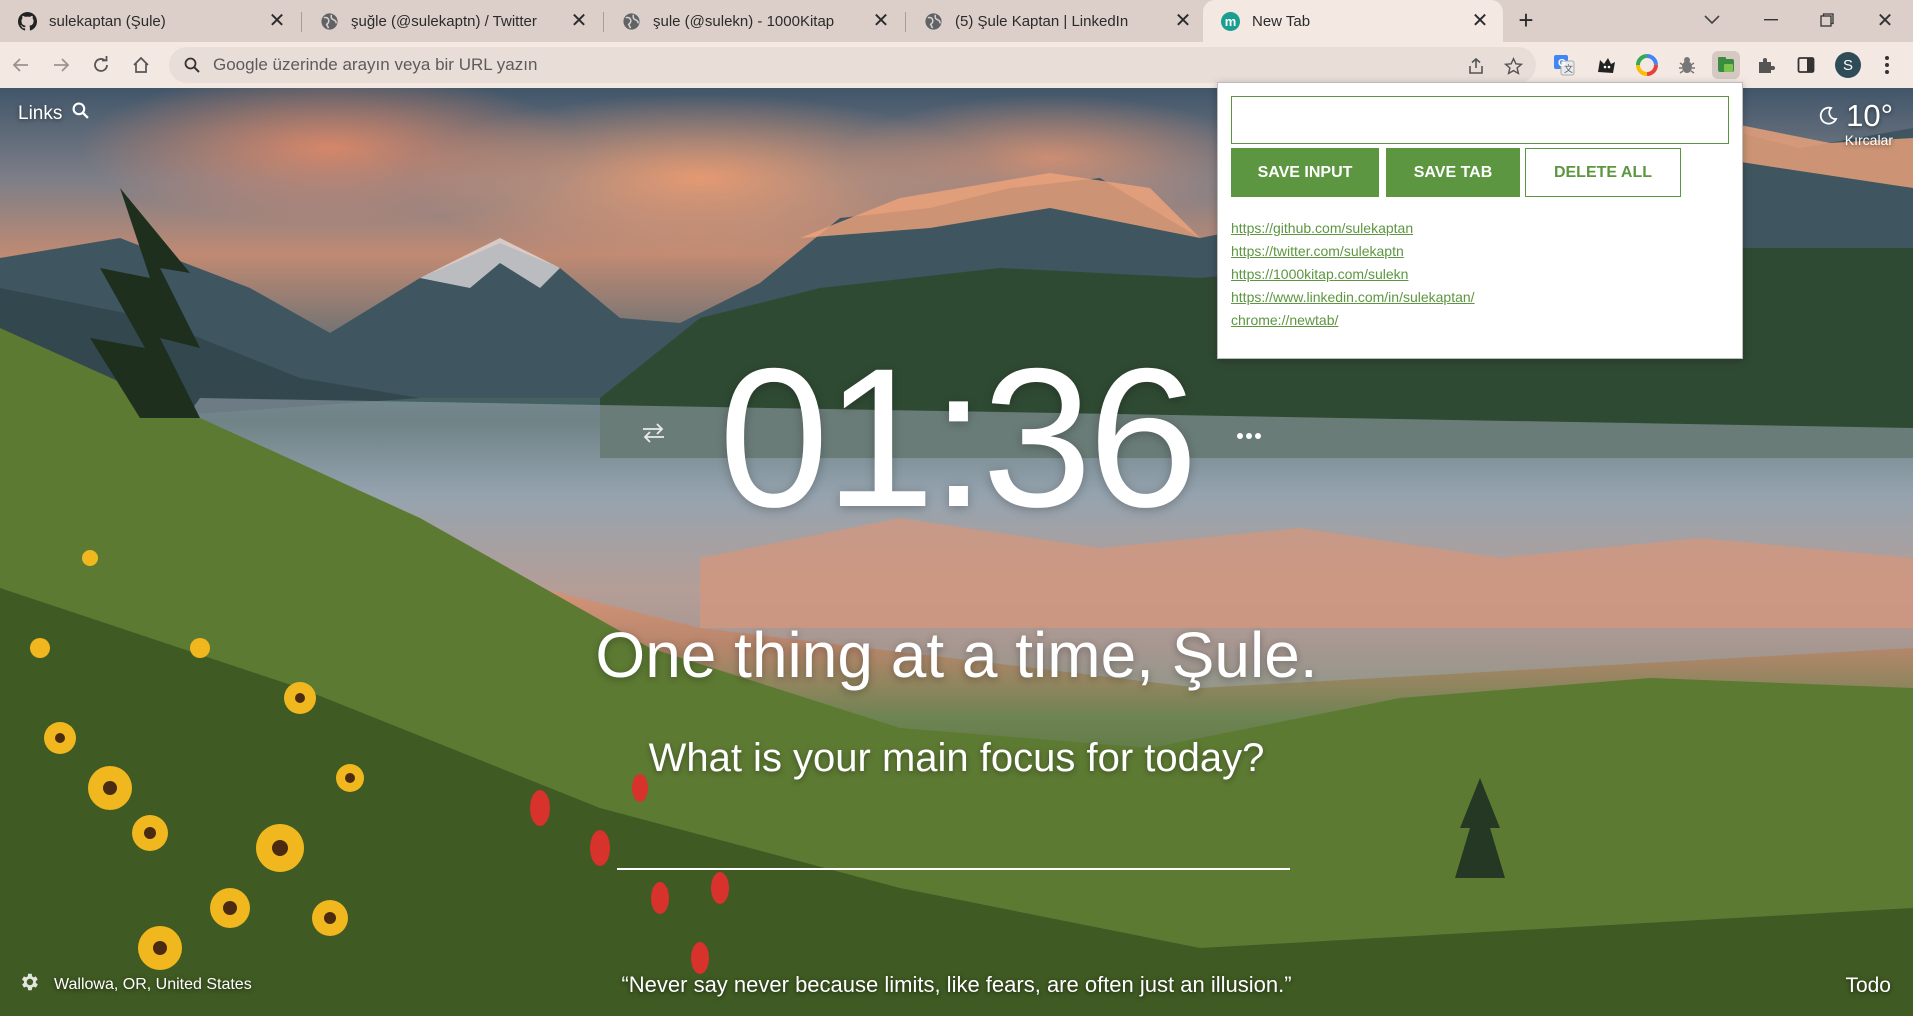 The image size is (1913, 1016). I want to click on momentum-icon: m, so click(1230, 21).